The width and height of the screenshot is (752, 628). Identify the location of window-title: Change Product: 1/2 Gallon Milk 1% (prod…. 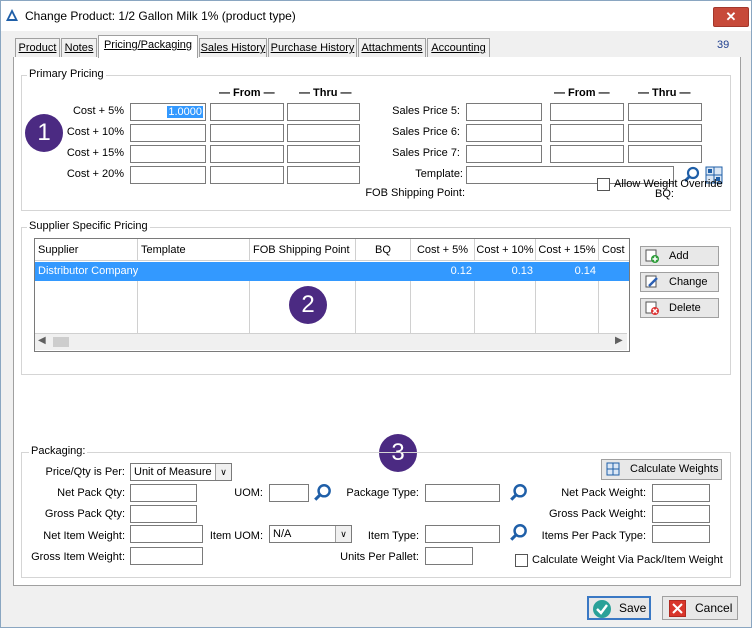
(160, 16).